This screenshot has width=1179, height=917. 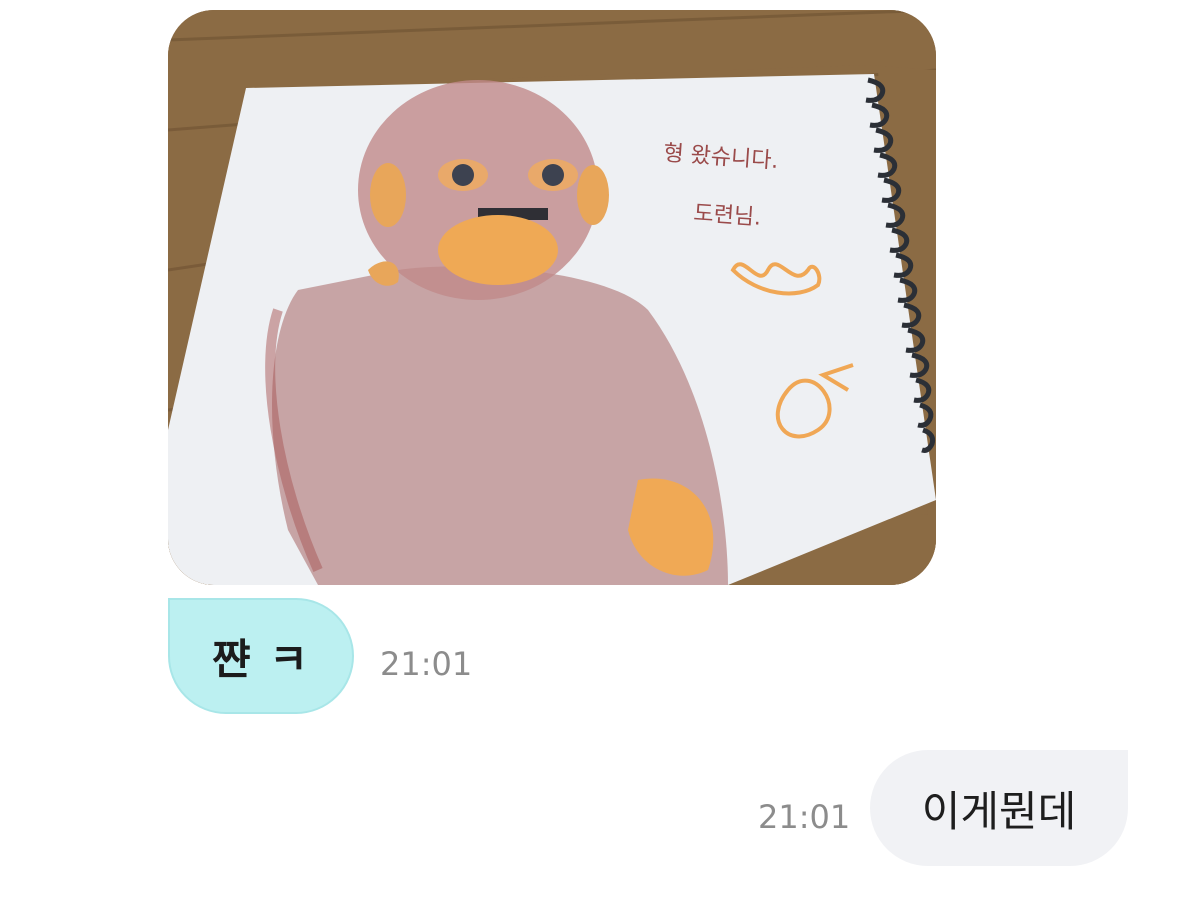 What do you see at coordinates (804, 817) in the screenshot?
I see `outgoing-message-time: 21:01` at bounding box center [804, 817].